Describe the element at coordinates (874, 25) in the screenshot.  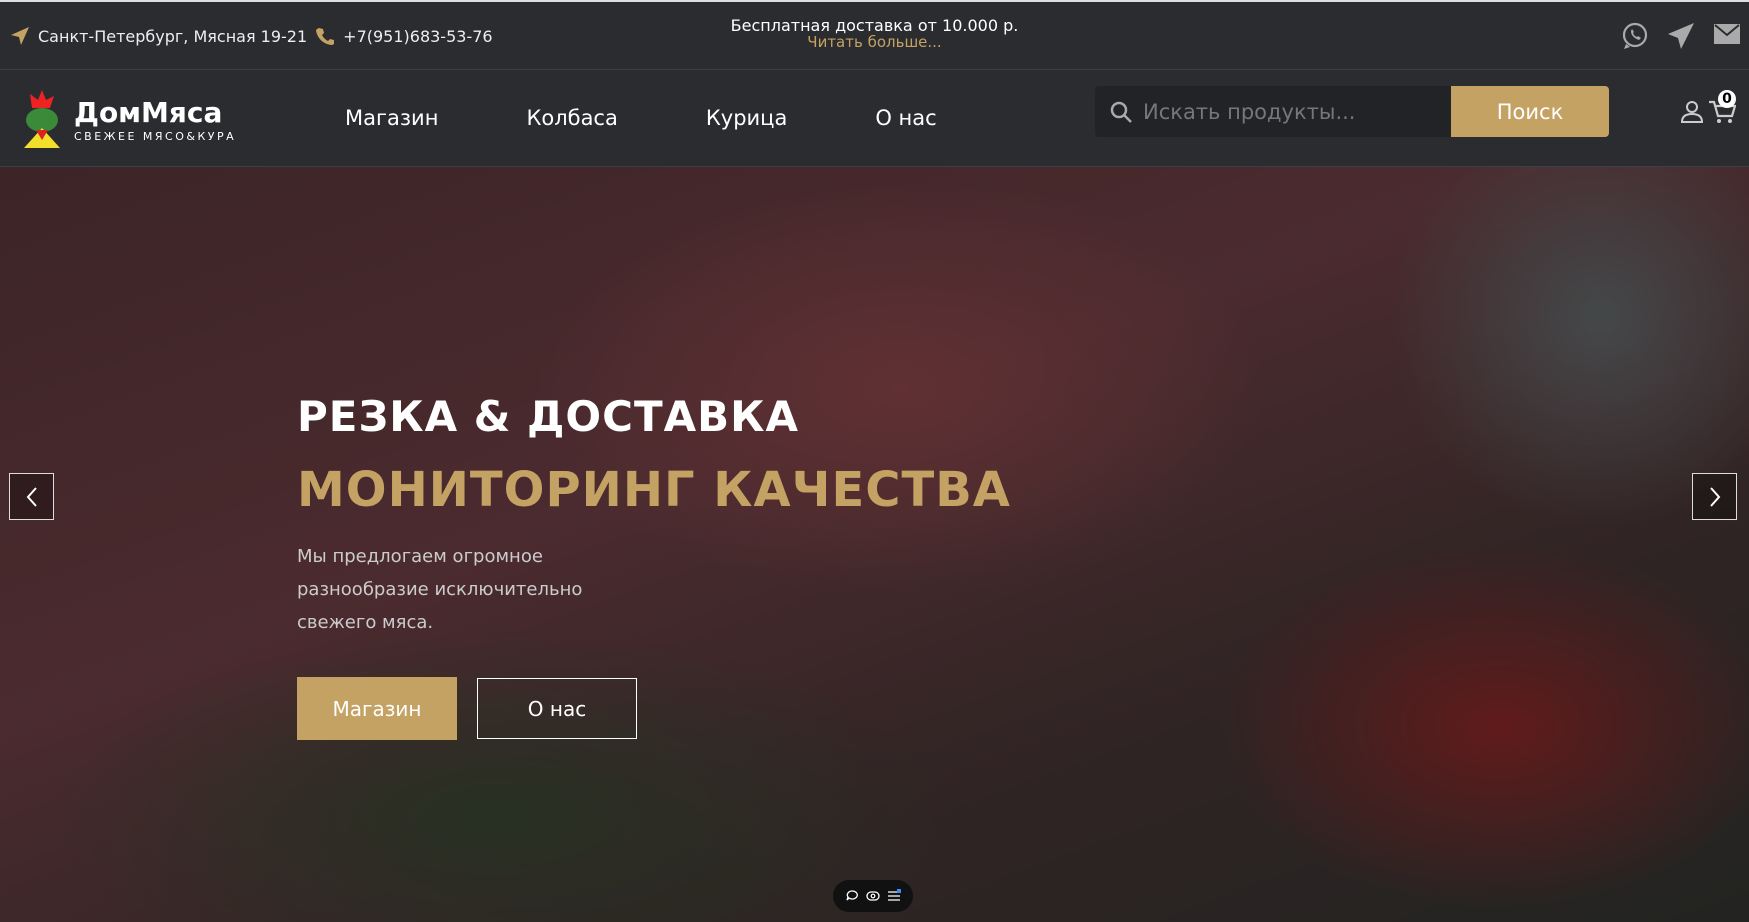
I see `promo-text: Бесплатная доставка от 10.000 р.` at that location.